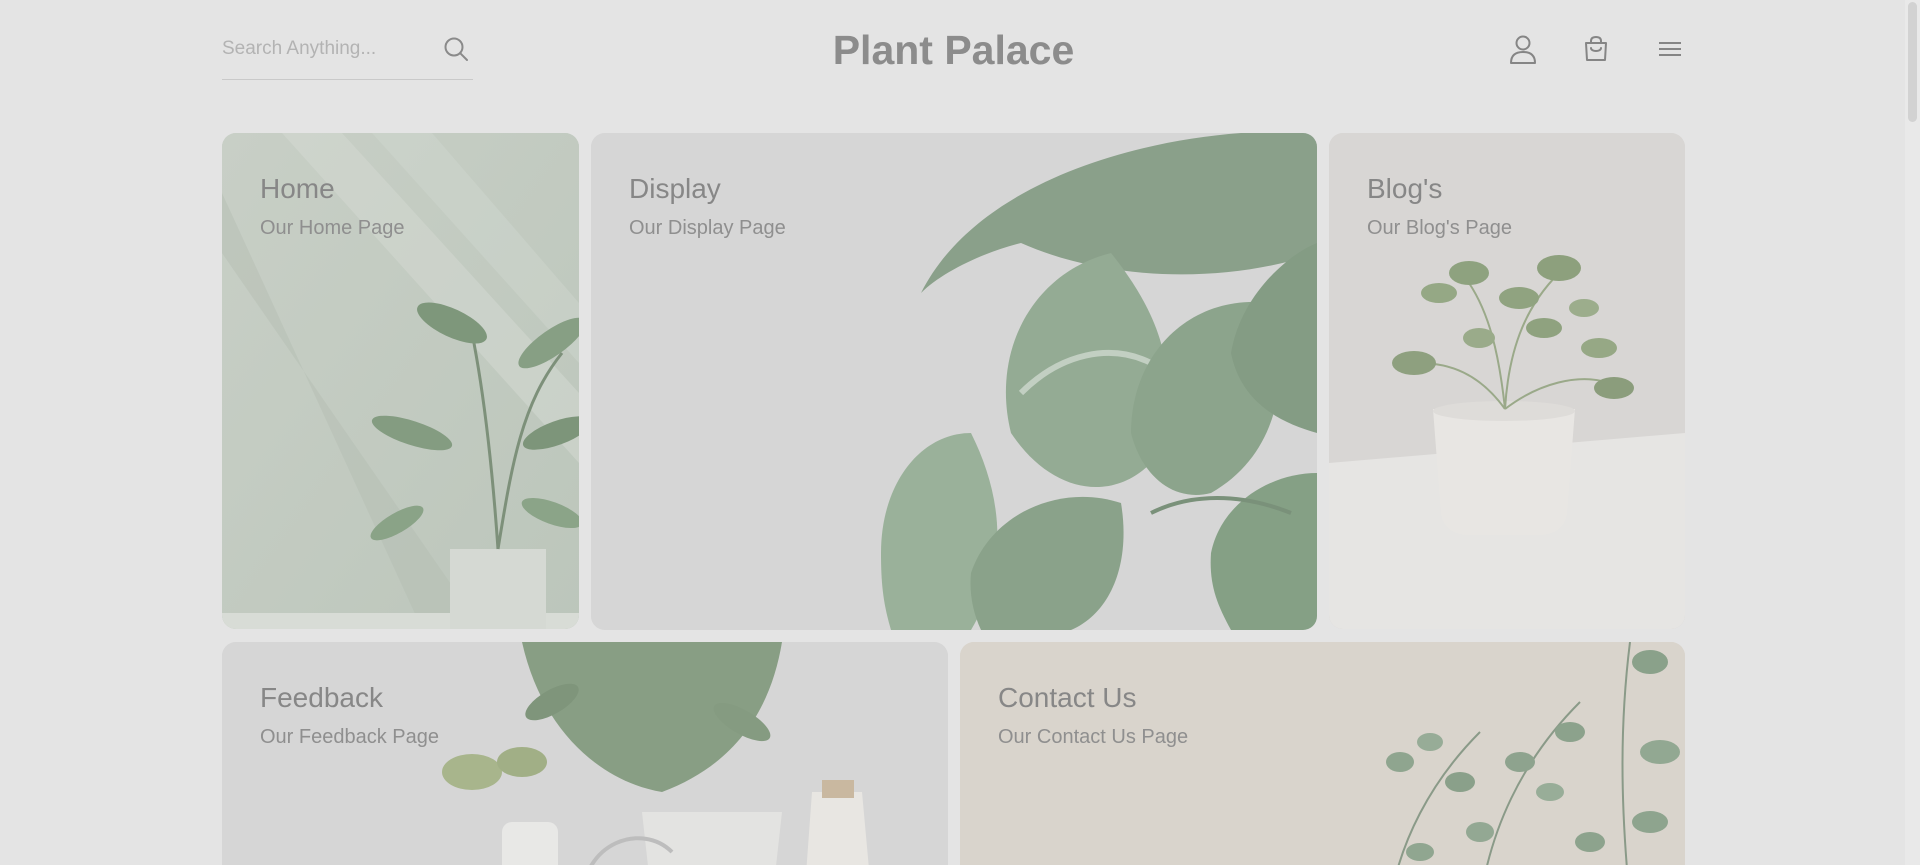 Image resolution: width=1920 pixels, height=865 pixels. I want to click on card-home: Home Our Home Page, so click(400, 381).